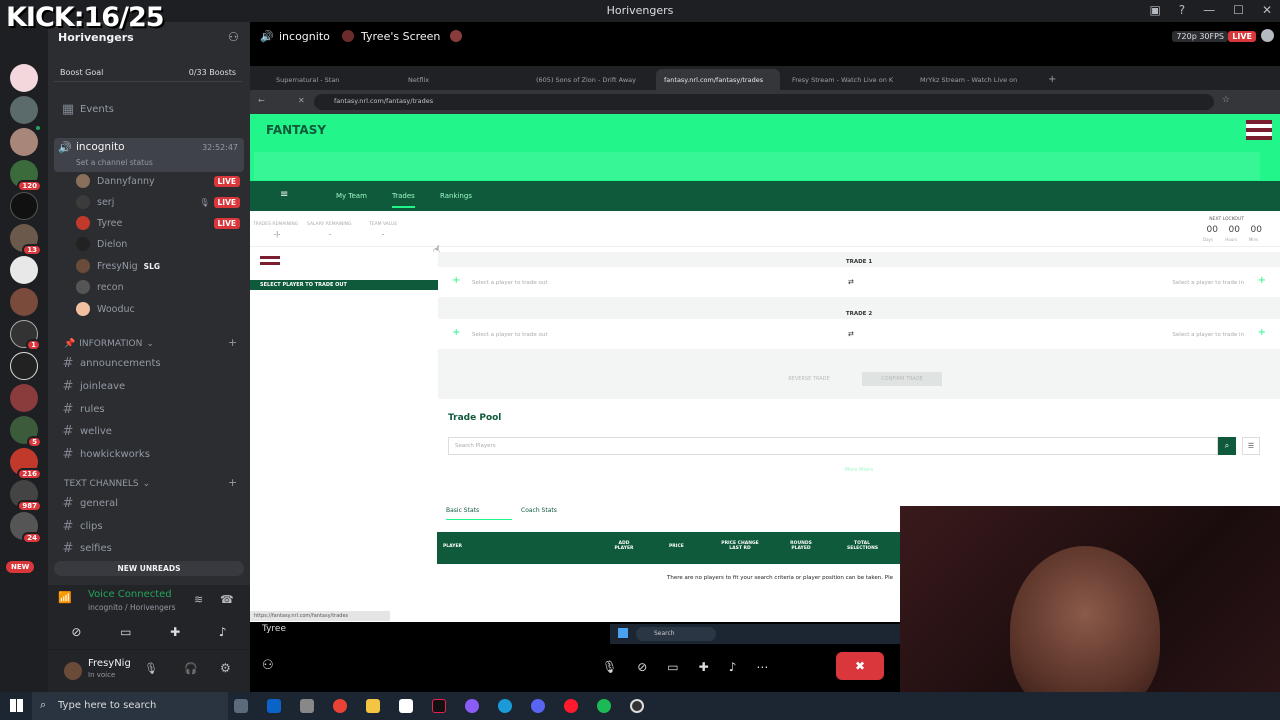 This screenshot has width=1280, height=720. Describe the element at coordinates (1251, 446) in the screenshot. I see `filter-icon: ☰` at that location.